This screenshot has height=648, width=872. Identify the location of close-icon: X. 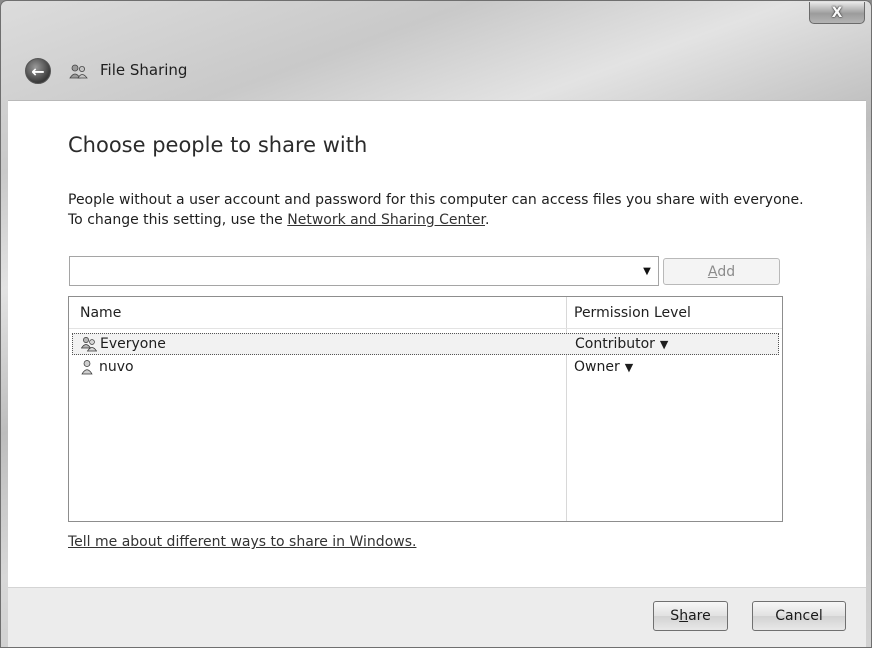
(837, 12).